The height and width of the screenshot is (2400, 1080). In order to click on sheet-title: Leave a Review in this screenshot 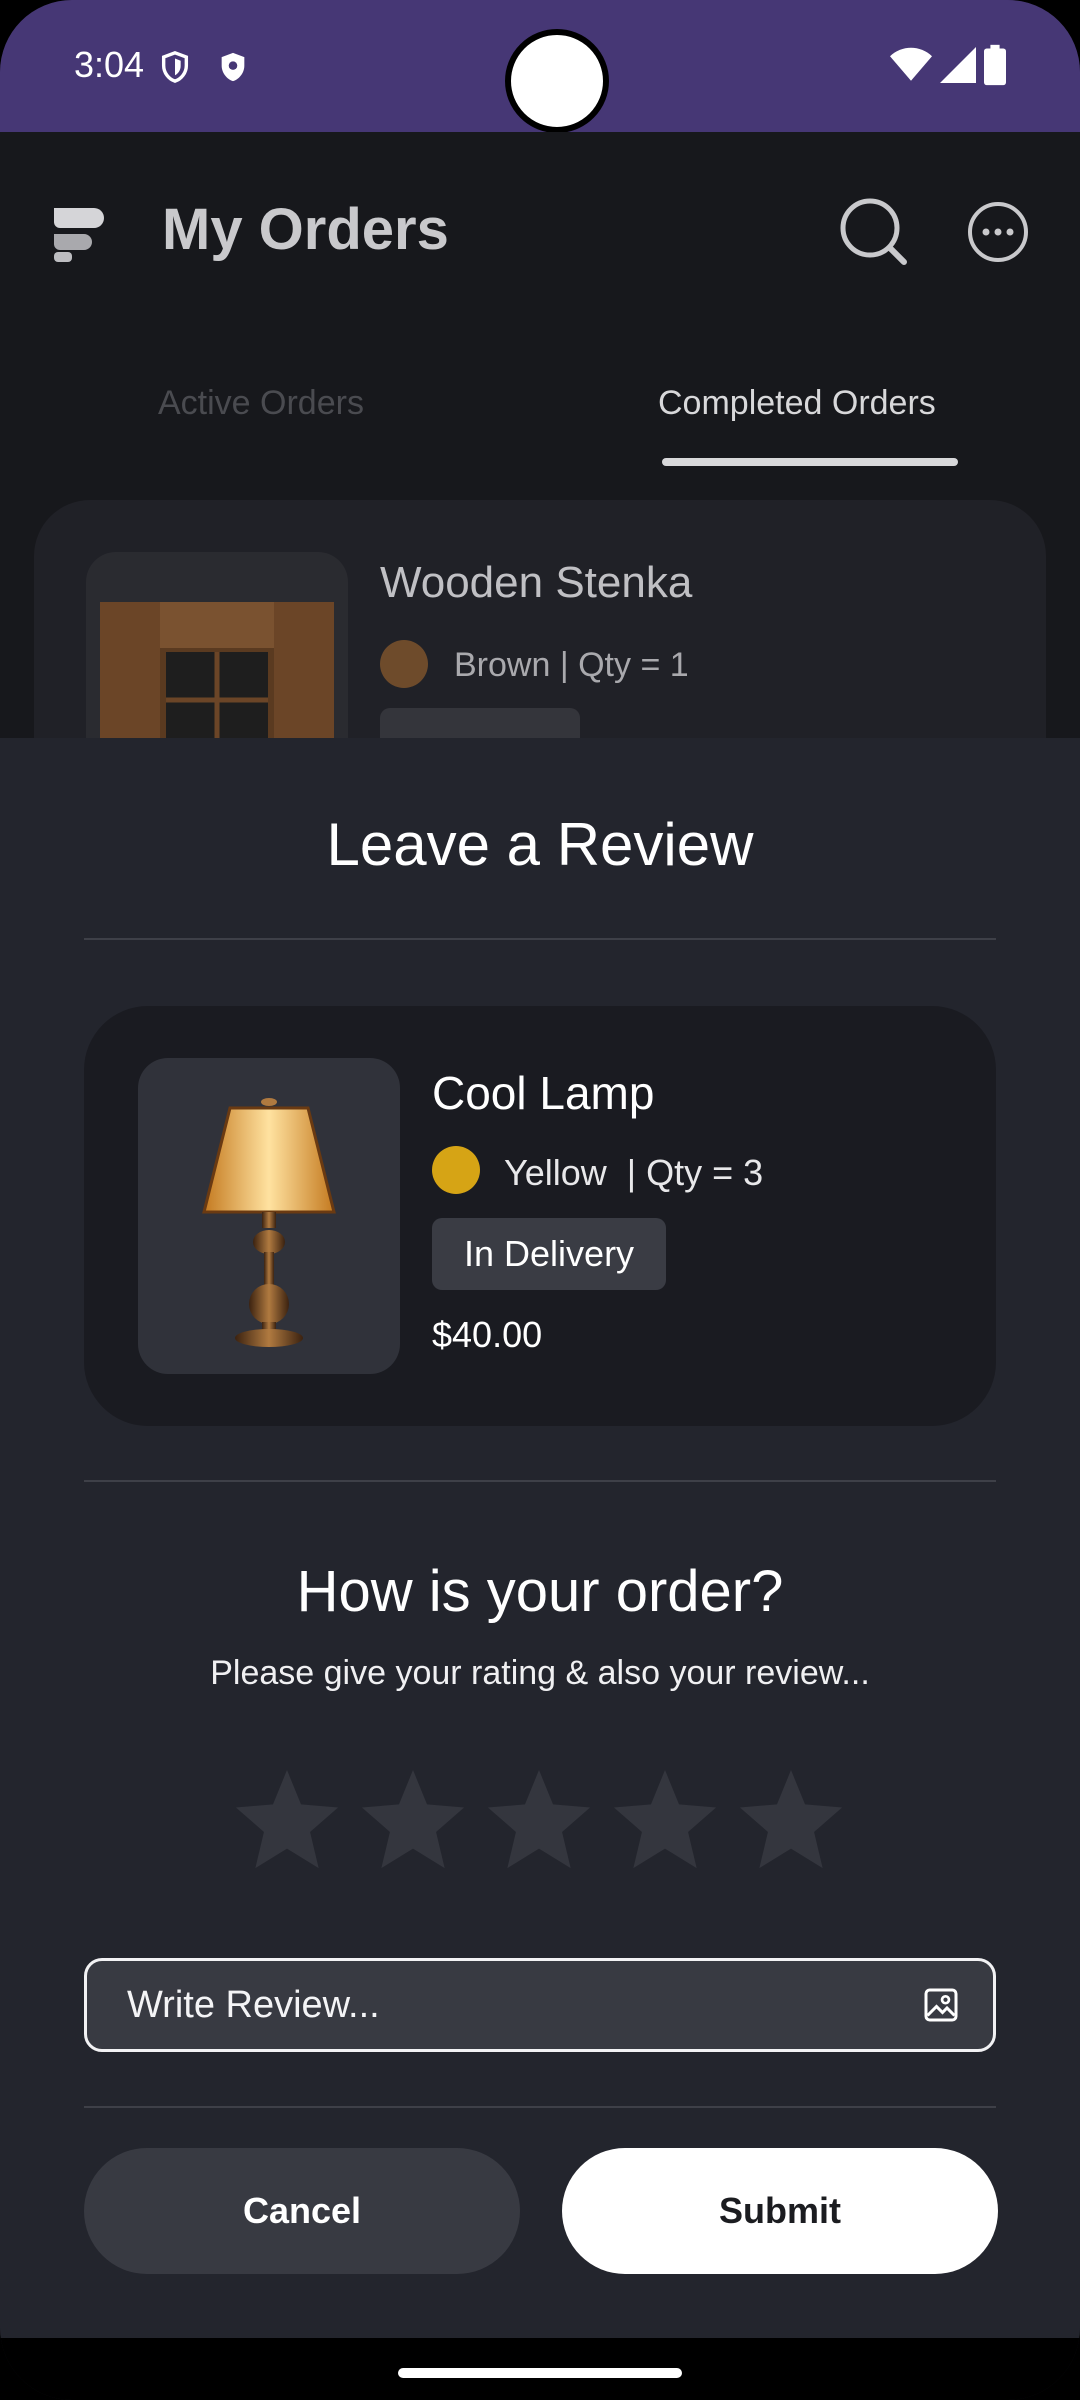, I will do `click(540, 844)`.